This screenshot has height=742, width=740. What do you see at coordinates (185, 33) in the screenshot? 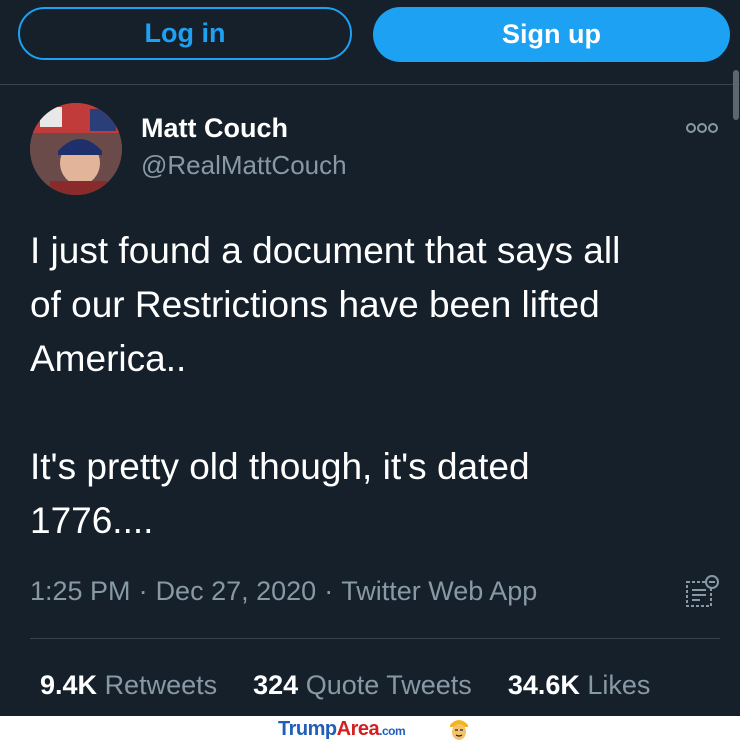
I see `login-button: Log in` at bounding box center [185, 33].